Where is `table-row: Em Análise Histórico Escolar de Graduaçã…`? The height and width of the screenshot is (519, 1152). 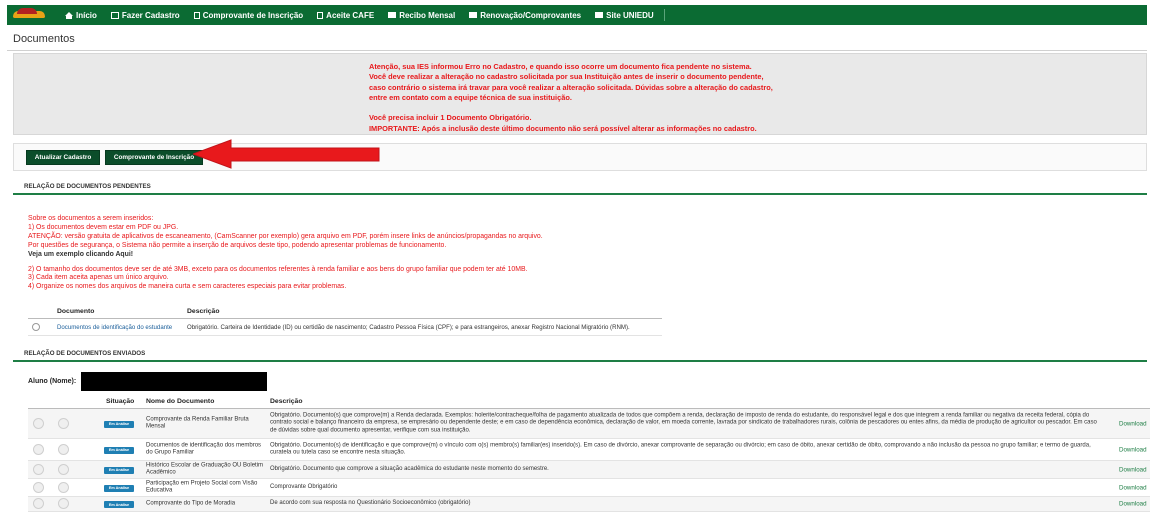 table-row: Em Análise Histórico Escolar de Graduaçã… is located at coordinates (589, 470).